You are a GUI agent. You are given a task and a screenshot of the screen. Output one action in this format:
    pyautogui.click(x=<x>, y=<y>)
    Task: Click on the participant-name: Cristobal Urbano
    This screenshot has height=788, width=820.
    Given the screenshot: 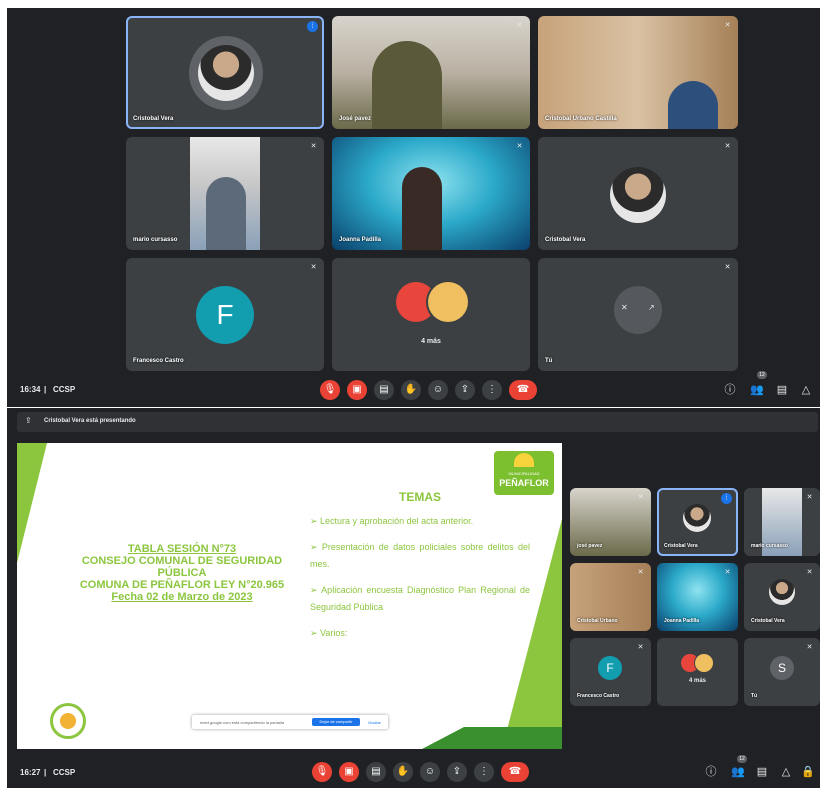 What is the action you would take?
    pyautogui.click(x=597, y=621)
    